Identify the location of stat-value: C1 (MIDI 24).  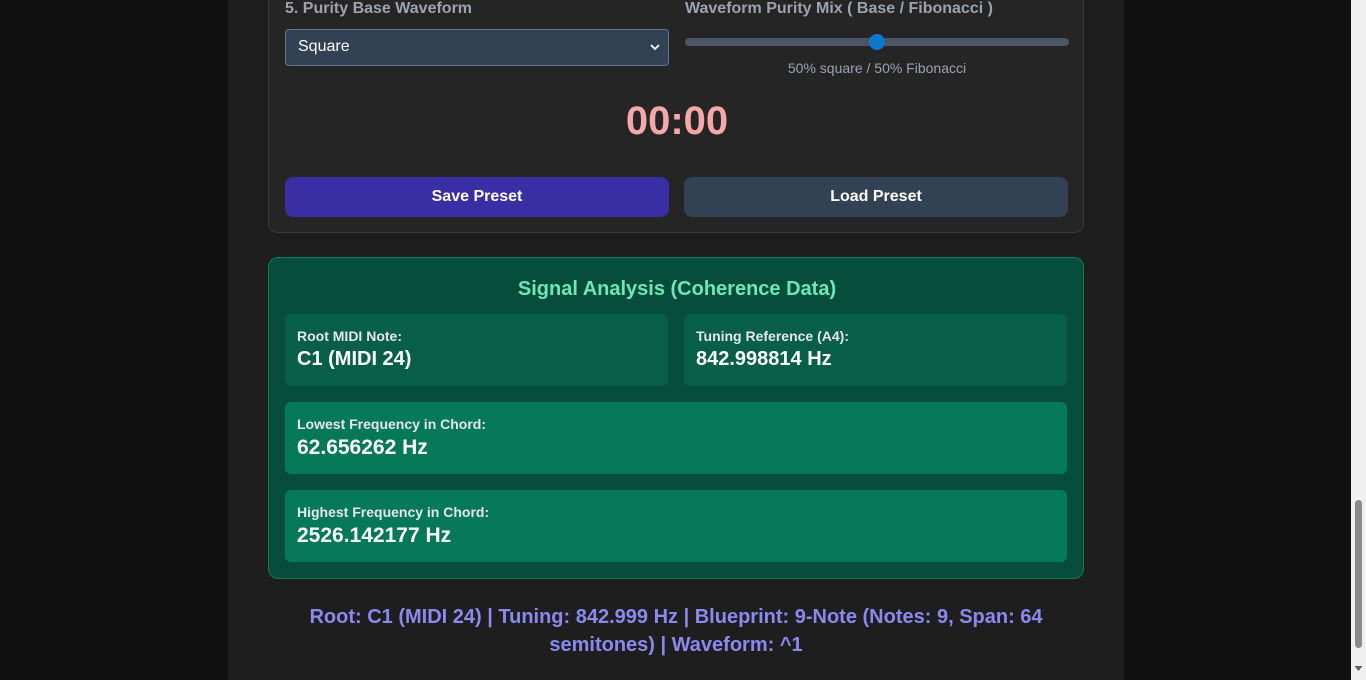
(354, 359).